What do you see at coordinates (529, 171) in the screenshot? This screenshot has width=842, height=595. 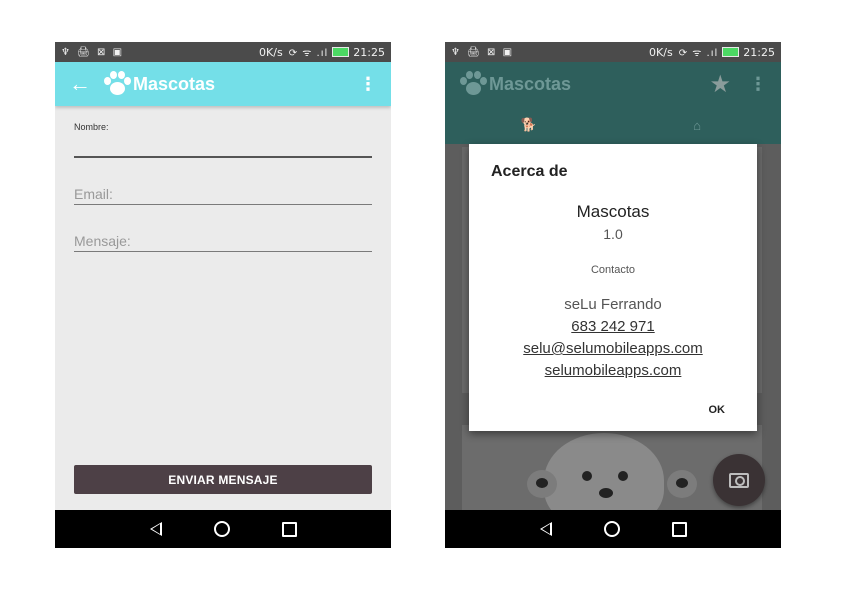 I see `dialog-title: Acerca de` at bounding box center [529, 171].